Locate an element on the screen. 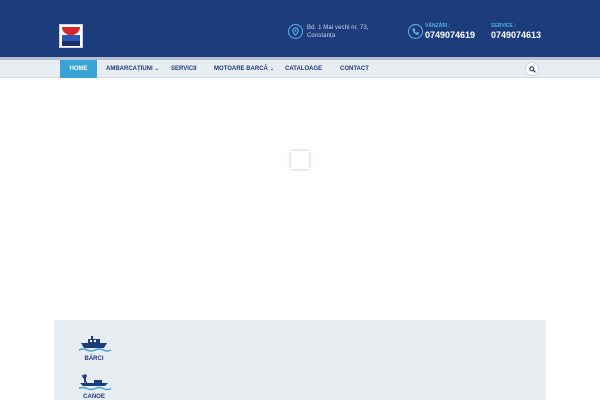 The height and width of the screenshot is (400, 600). nav-item-servicii: SERVICII is located at coordinates (184, 69).